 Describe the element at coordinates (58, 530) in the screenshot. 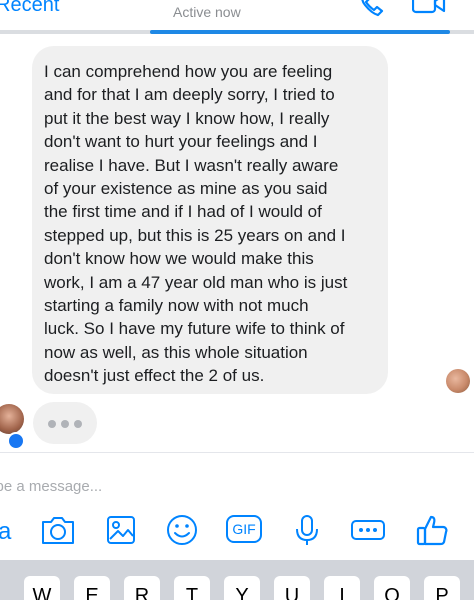

I see `camera-icon` at that location.